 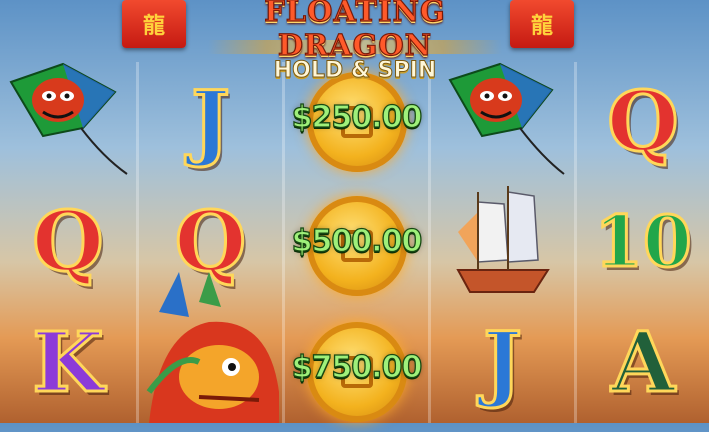 I want to click on ship-symbol-icon, so click(x=502, y=242).